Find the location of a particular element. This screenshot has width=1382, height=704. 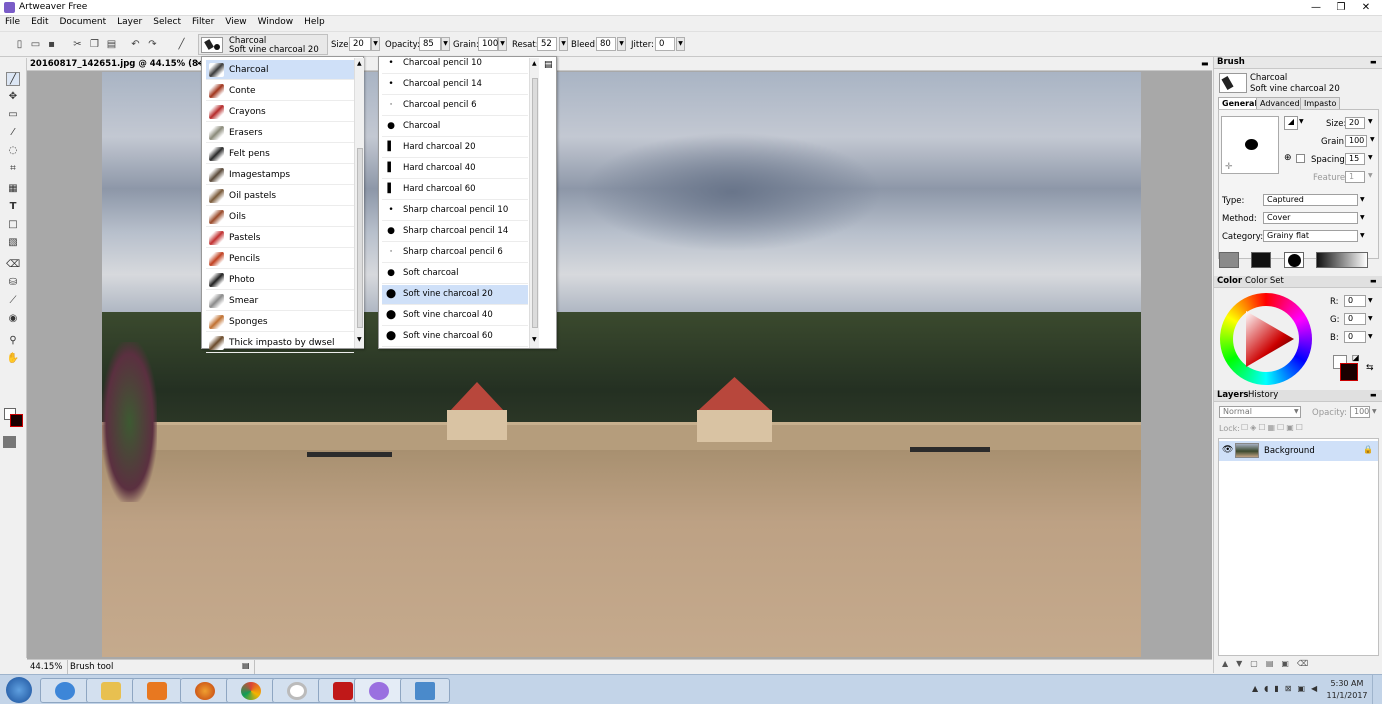

variant-item: ⬤ Soft vine charcoal 40 is located at coordinates (455, 316).